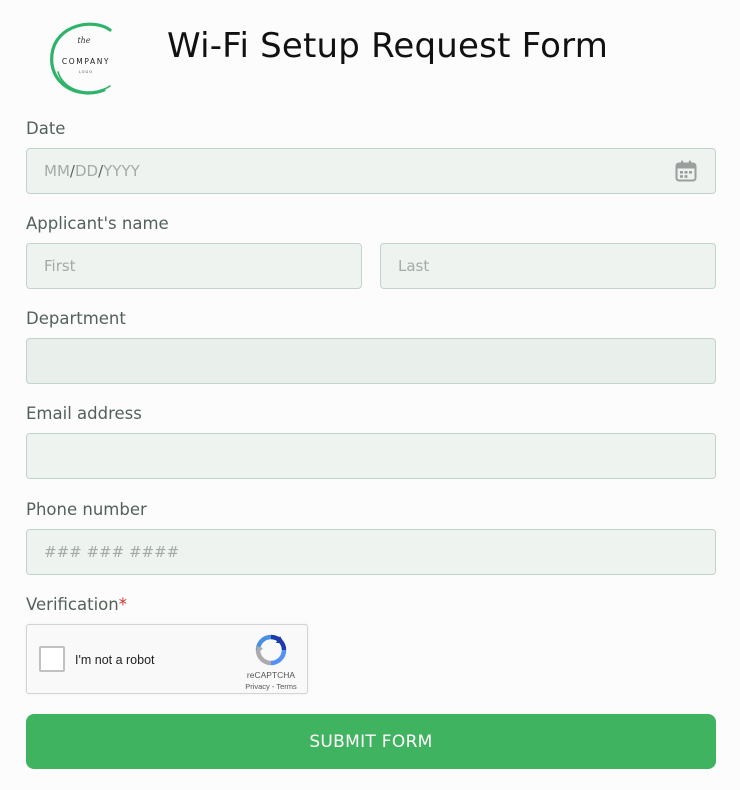  What do you see at coordinates (271, 675) in the screenshot?
I see `recaptcha-brand: reCAPTCHA` at bounding box center [271, 675].